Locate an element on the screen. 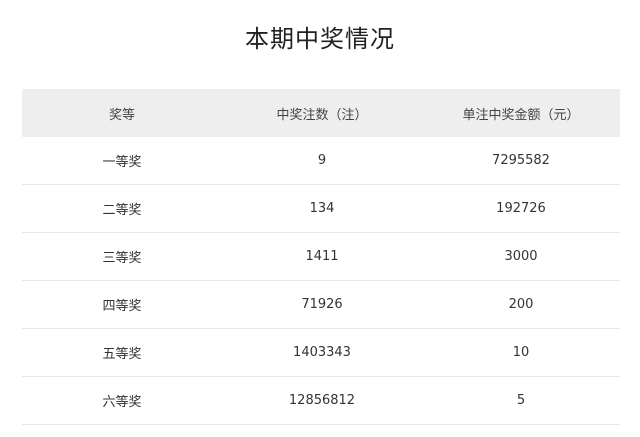 The height and width of the screenshot is (437, 640). winning-count-cell: 12856812 is located at coordinates (322, 400).